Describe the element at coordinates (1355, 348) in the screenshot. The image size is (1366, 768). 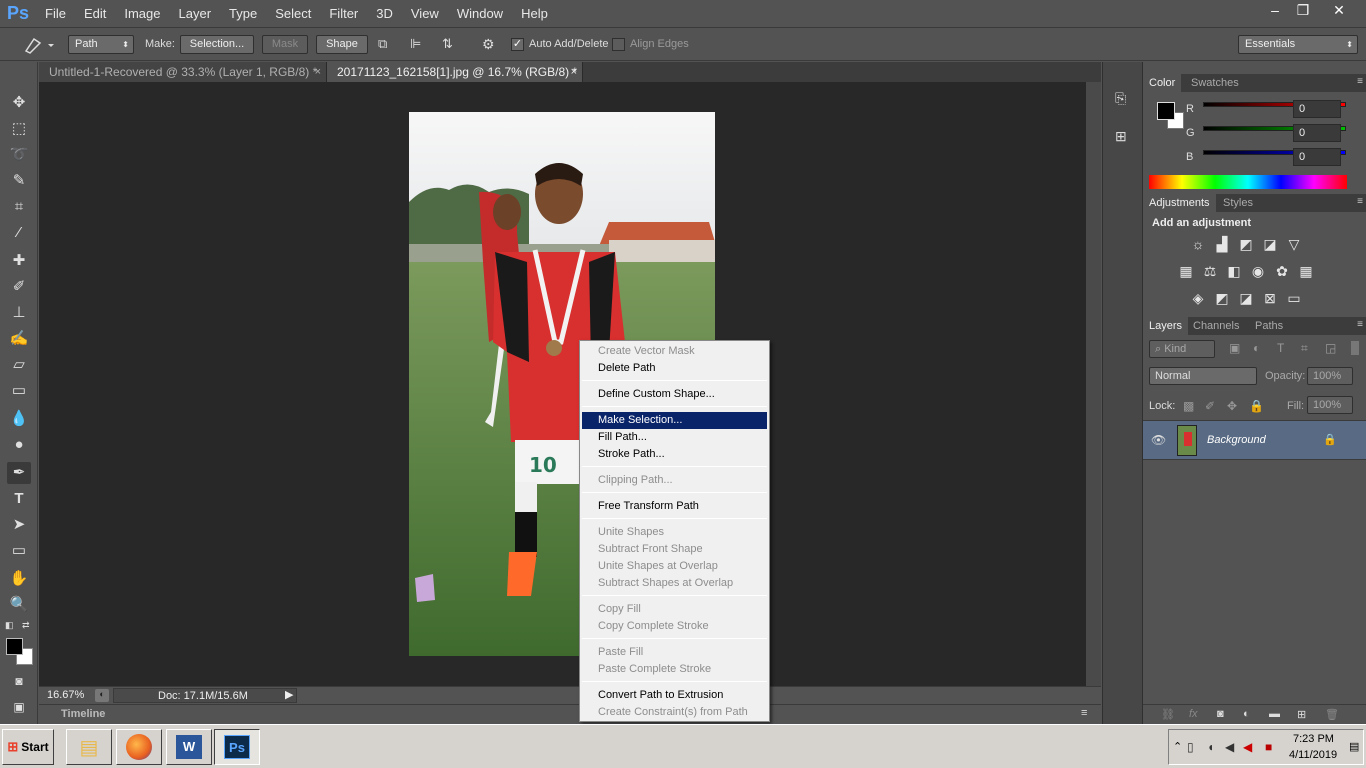
I see `filter-toggle` at that location.